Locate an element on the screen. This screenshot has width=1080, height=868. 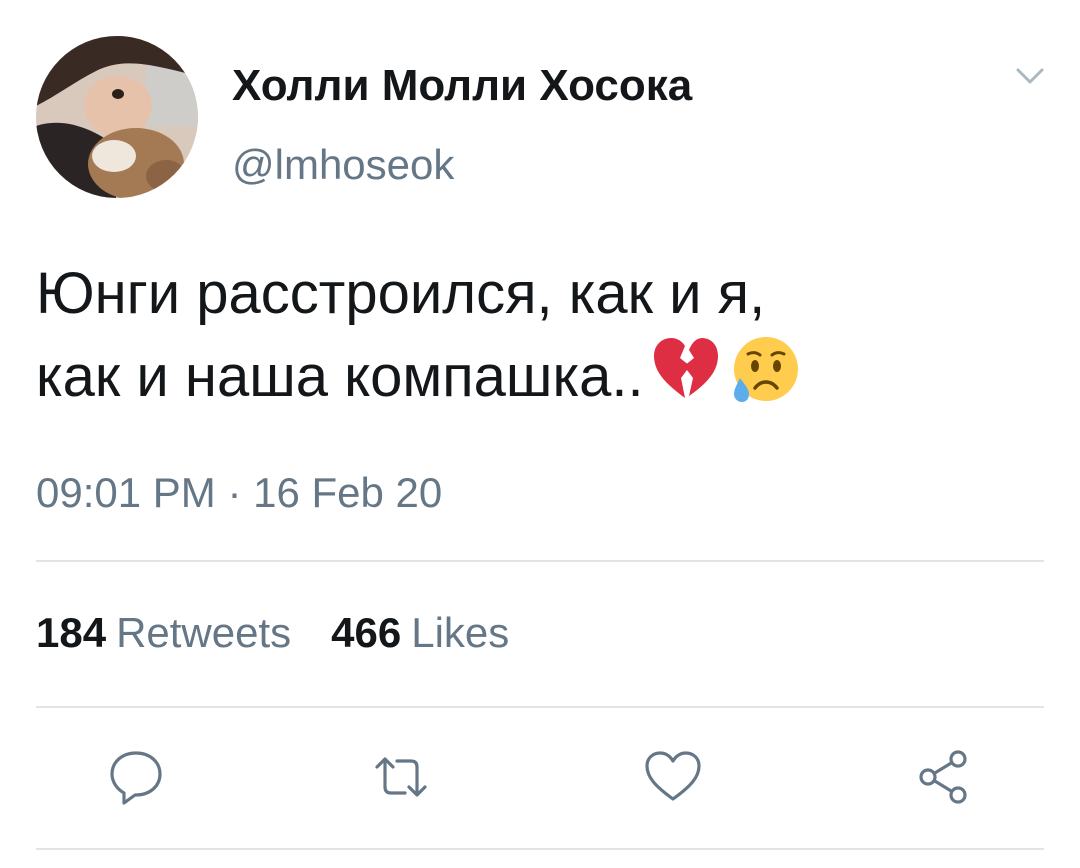
likes-count: 466 is located at coordinates (366, 632).